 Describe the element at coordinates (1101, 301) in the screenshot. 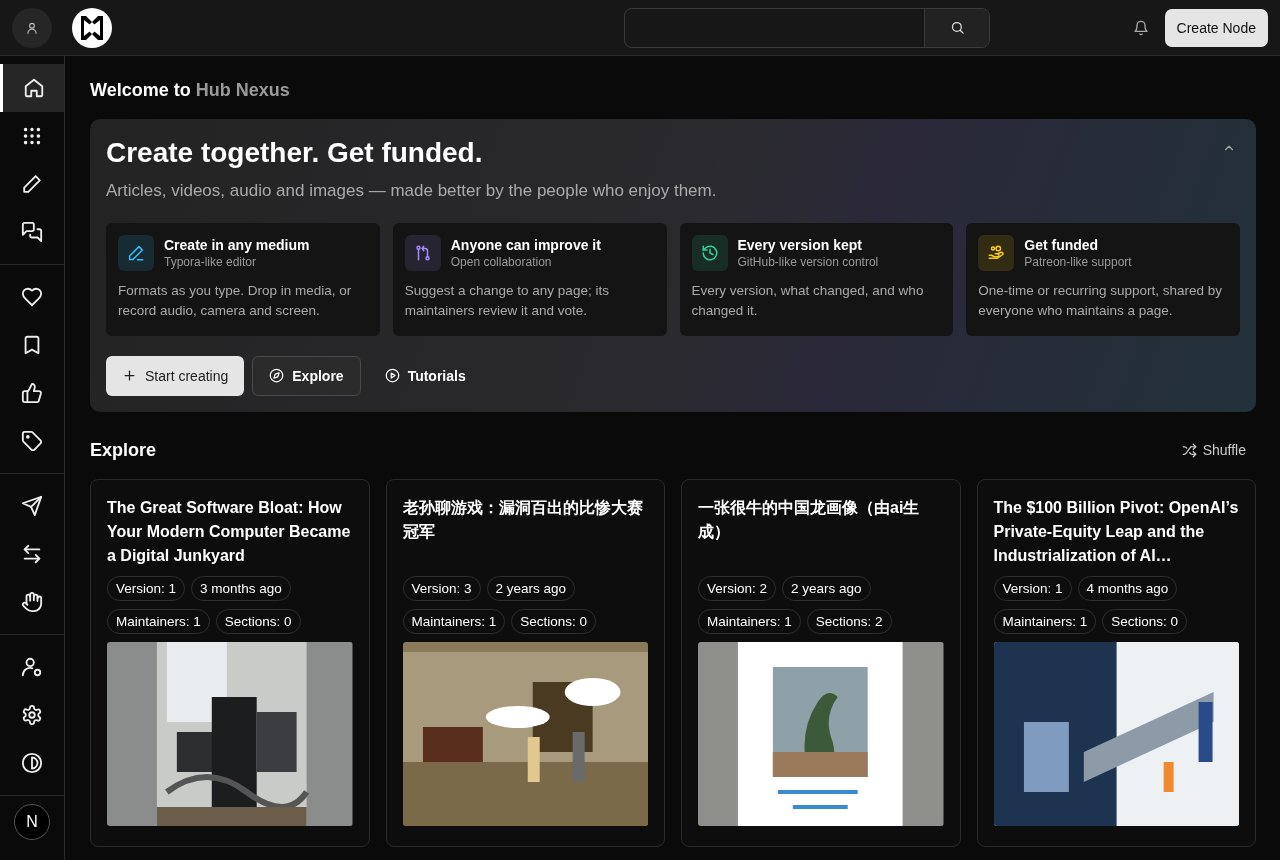

I see `feature-description: One-time or recurring support, shared by everyone who maintains a page.` at that location.